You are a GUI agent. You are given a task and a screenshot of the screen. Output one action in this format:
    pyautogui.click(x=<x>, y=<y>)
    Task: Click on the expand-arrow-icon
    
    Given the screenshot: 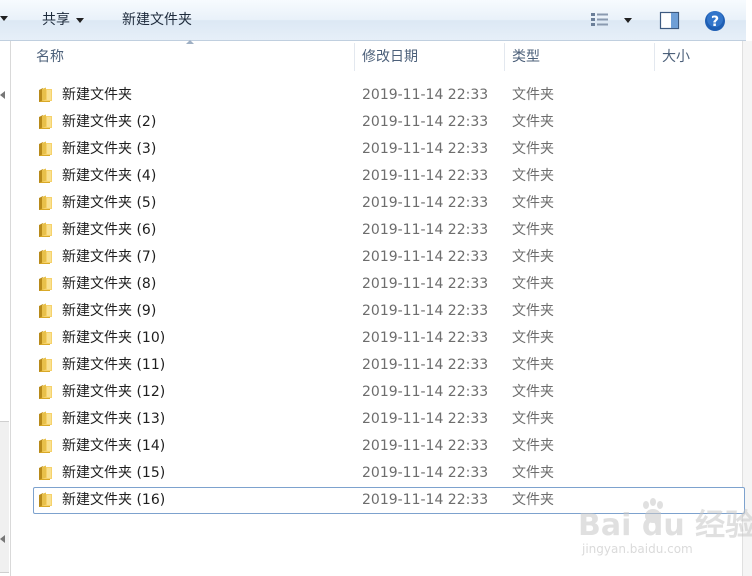 What is the action you would take?
    pyautogui.click(x=2, y=539)
    